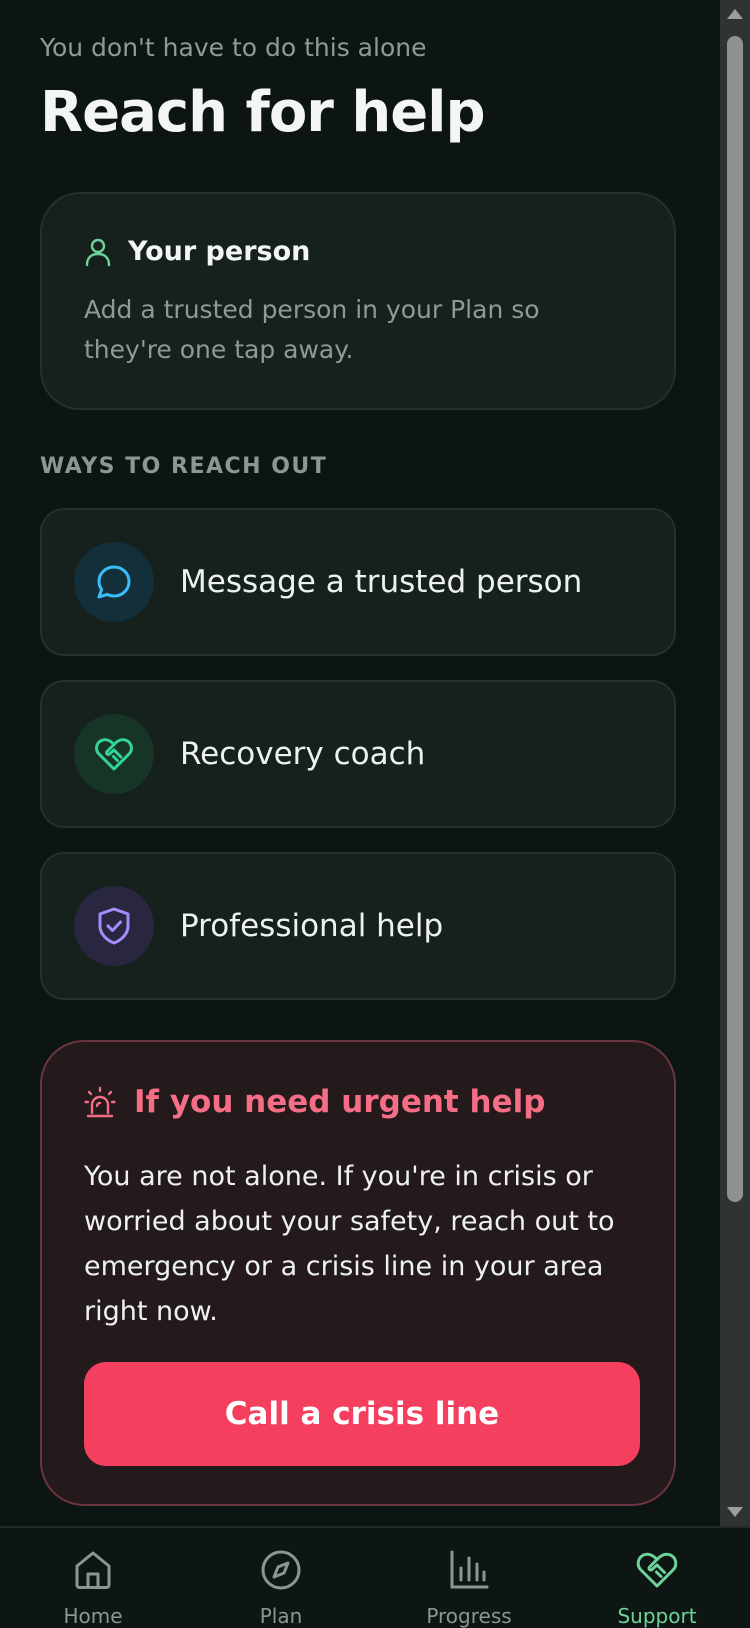  I want to click on tab-progress: Progress, so click(469, 1578).